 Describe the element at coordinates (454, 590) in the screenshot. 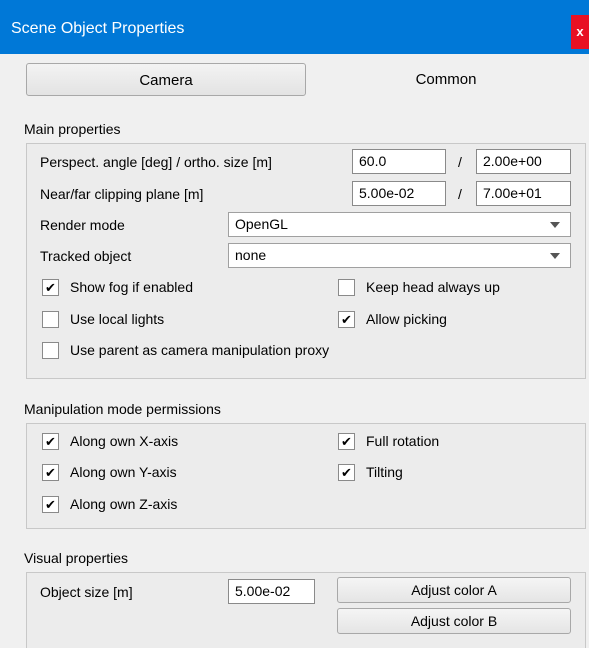

I see `adjust-color-a-button: Adjust color A` at that location.